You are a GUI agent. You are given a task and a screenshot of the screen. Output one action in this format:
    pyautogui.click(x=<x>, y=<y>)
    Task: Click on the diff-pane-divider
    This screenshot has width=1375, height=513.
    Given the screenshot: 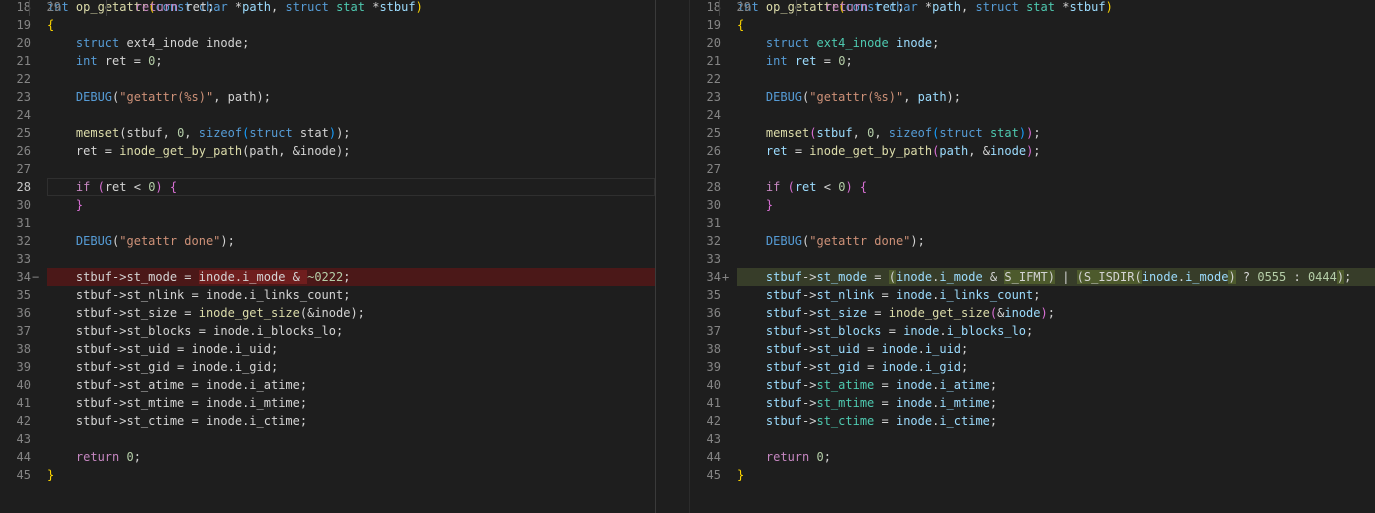 What is the action you would take?
    pyautogui.click(x=672, y=256)
    